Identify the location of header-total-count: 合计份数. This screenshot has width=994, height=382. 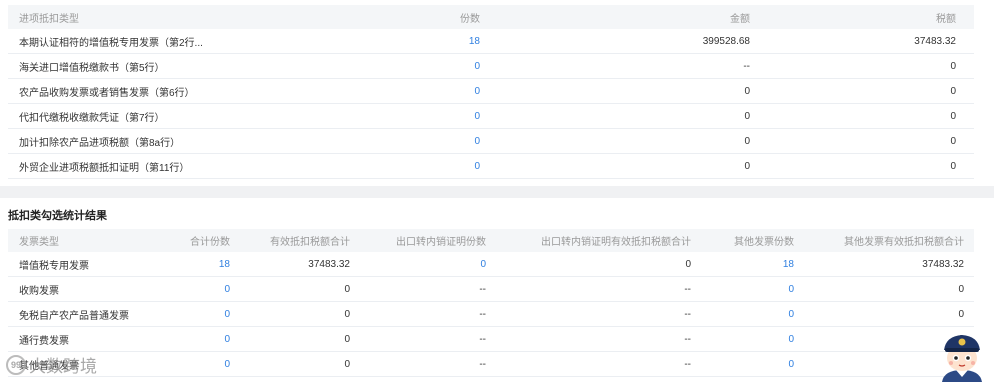
(210, 242).